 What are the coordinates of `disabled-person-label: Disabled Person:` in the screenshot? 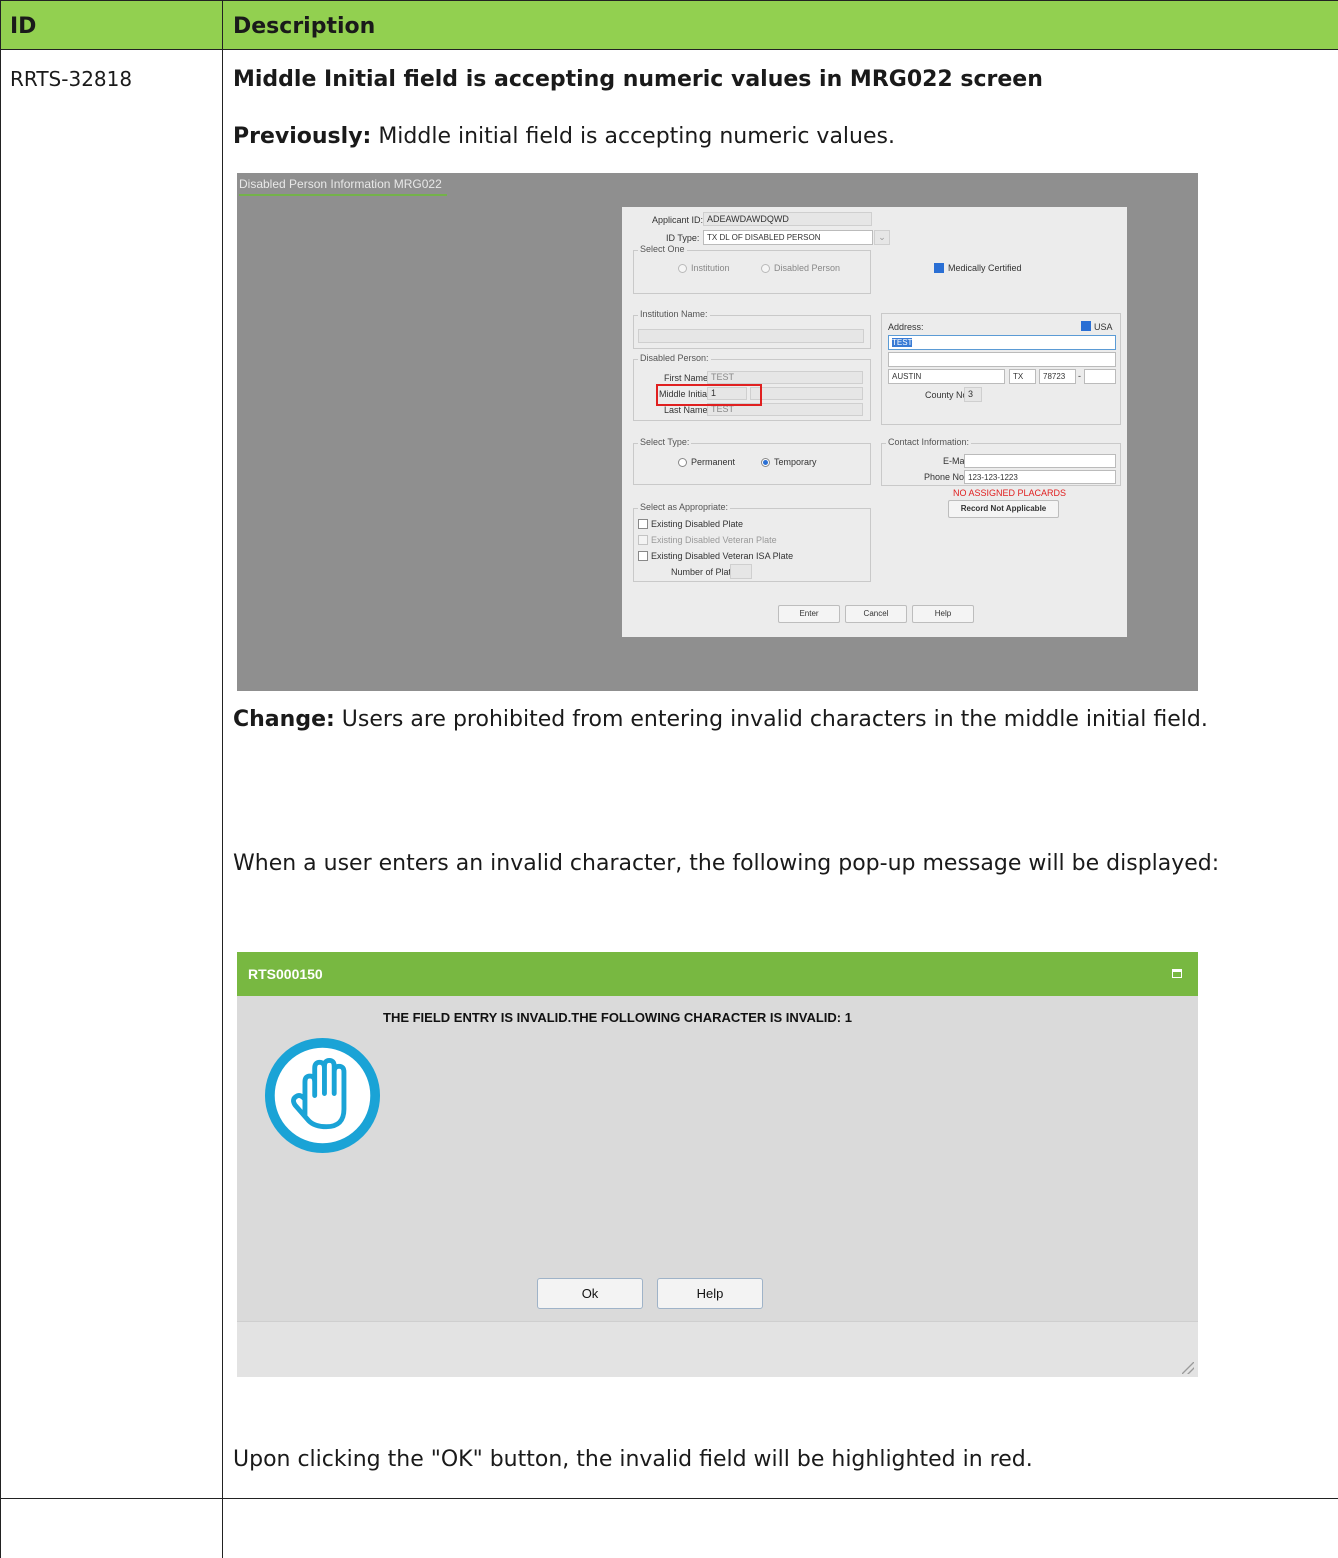 It's located at (674, 358).